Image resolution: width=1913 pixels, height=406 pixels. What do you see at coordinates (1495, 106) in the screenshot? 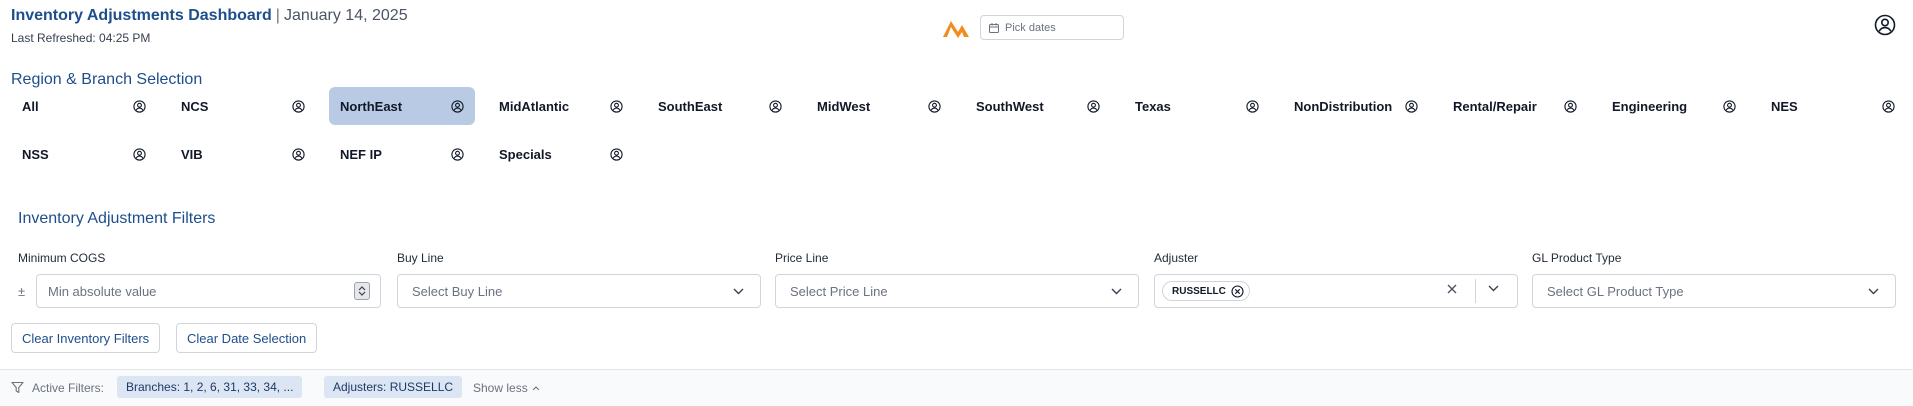
I see `region-label: Rental/Repair` at bounding box center [1495, 106].